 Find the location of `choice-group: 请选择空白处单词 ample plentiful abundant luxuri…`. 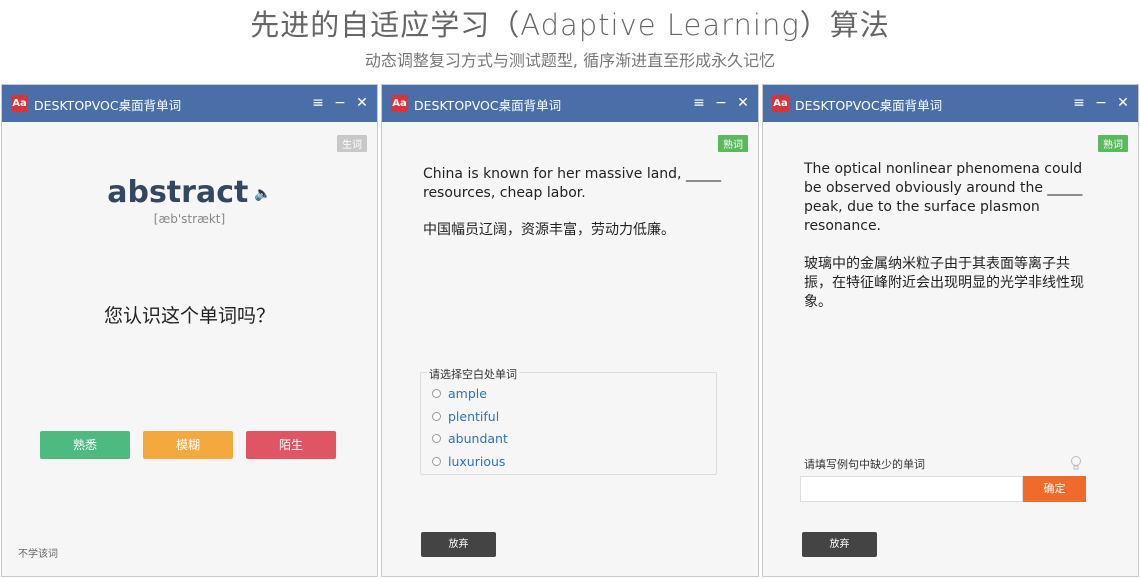

choice-group: 请选择空白处单词 ample plentiful abundant luxuri… is located at coordinates (568, 420).